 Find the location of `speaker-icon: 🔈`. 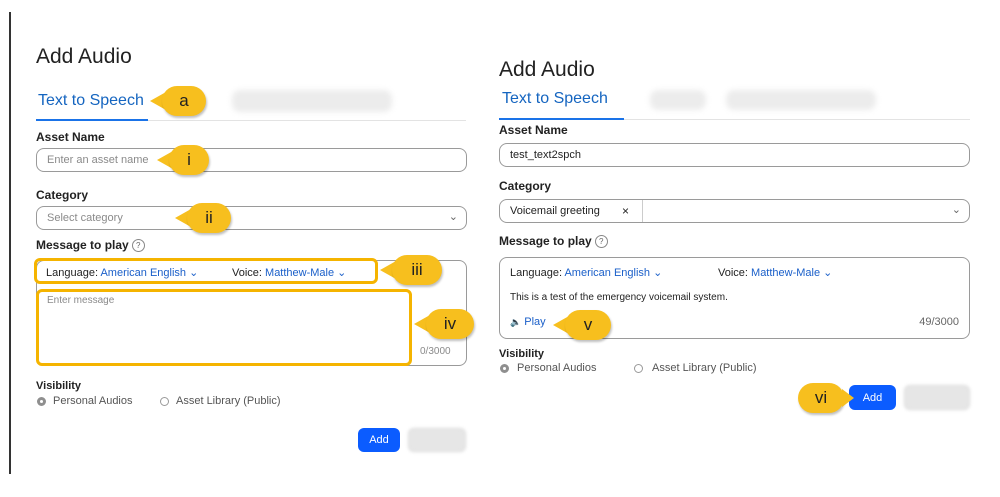

speaker-icon: 🔈 is located at coordinates (516, 322).